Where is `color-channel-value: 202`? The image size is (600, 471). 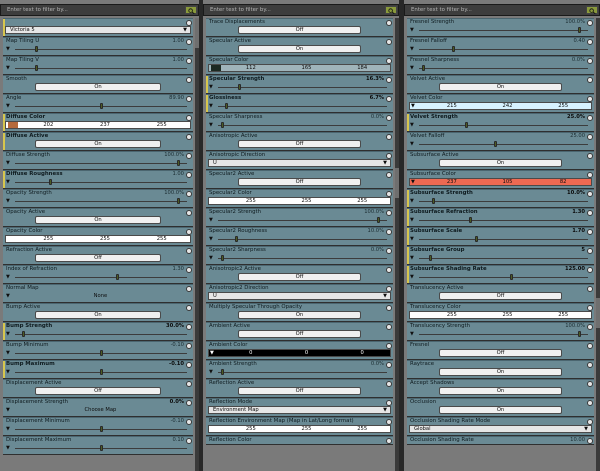 color-channel-value: 202 is located at coordinates (48, 125).